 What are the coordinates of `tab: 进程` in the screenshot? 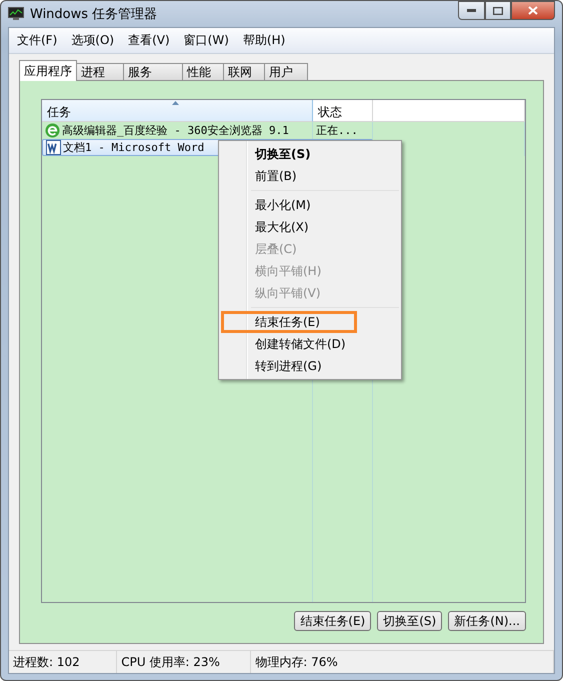 It's located at (100, 72).